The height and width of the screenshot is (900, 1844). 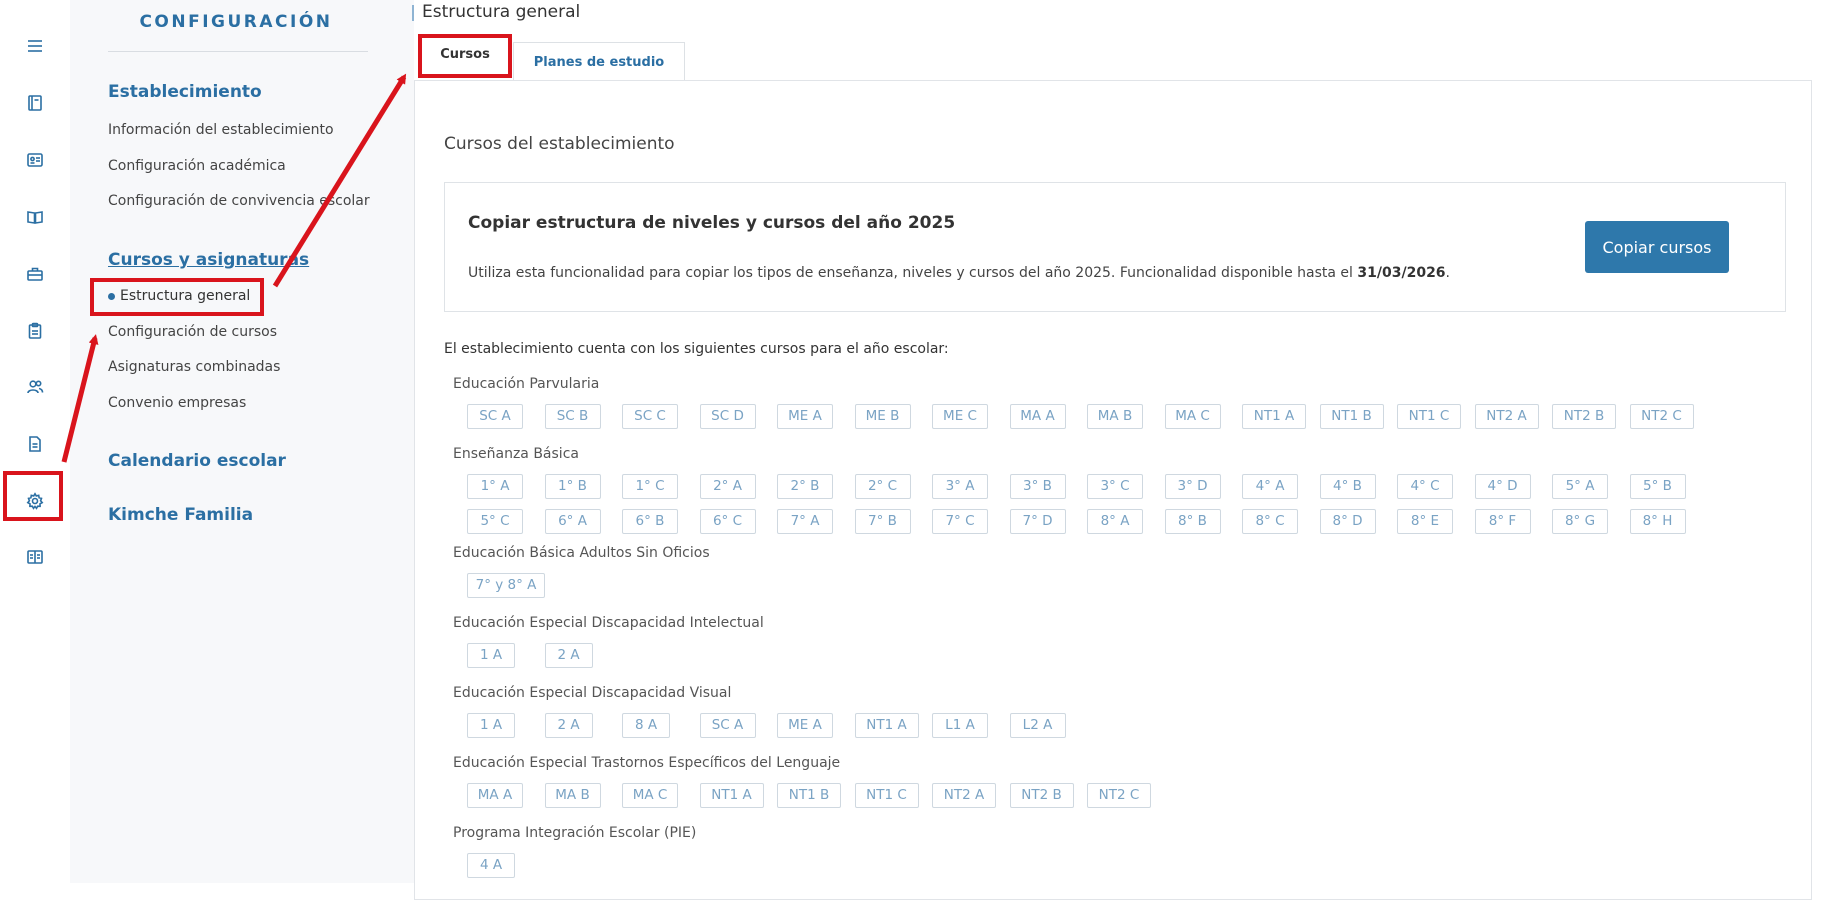 I want to click on course-chip: 8° B, so click(x=1192, y=521).